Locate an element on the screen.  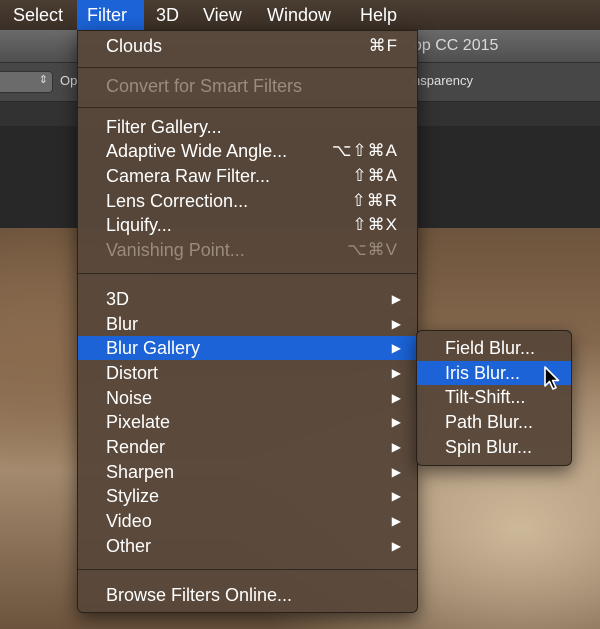
menu-3d: 3D is located at coordinates (167, 15).